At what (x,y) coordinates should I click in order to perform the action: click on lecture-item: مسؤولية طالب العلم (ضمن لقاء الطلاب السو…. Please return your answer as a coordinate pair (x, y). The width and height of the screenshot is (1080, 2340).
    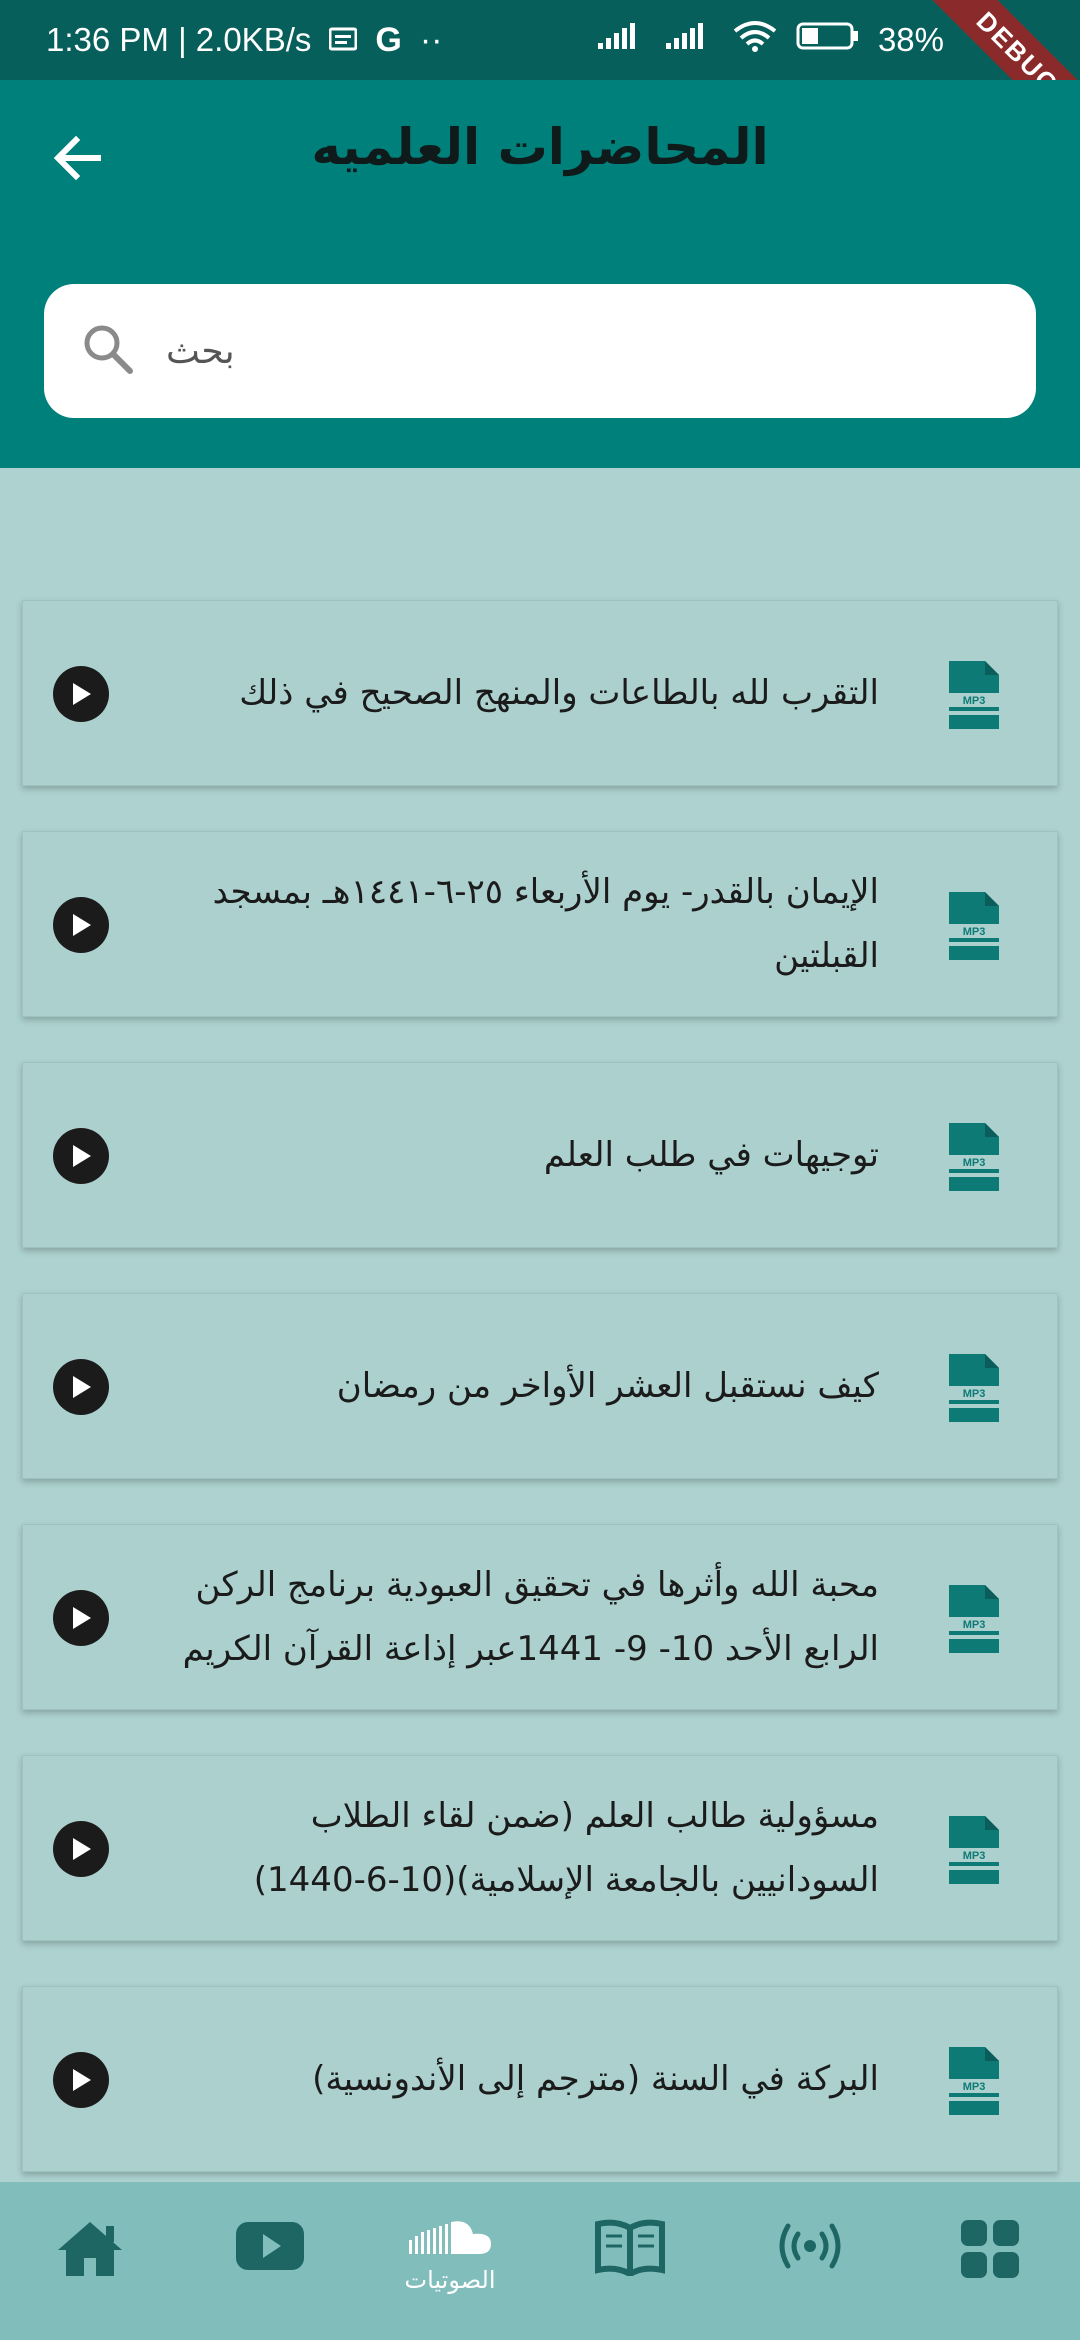
    Looking at the image, I should click on (540, 1848).